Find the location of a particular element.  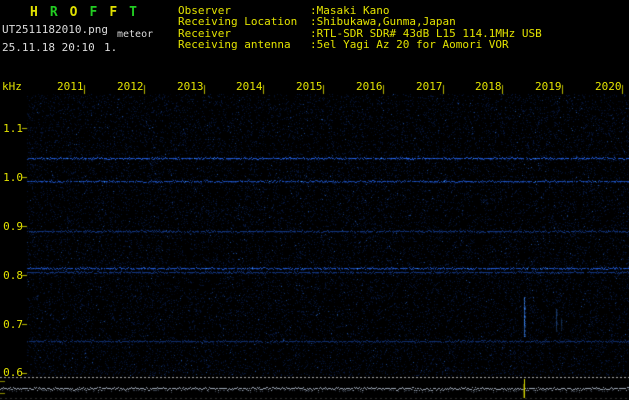

freq-axis-unit: kHz is located at coordinates (12, 86).